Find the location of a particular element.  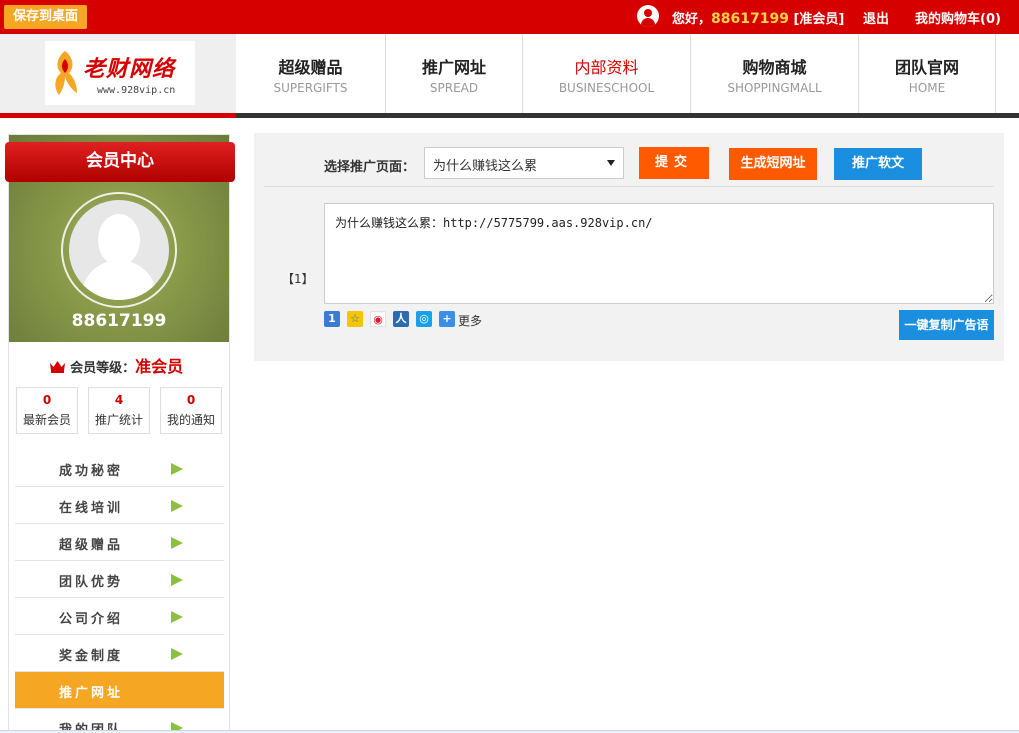

nav-item-home: 团队官网 HOME is located at coordinates (927, 73).